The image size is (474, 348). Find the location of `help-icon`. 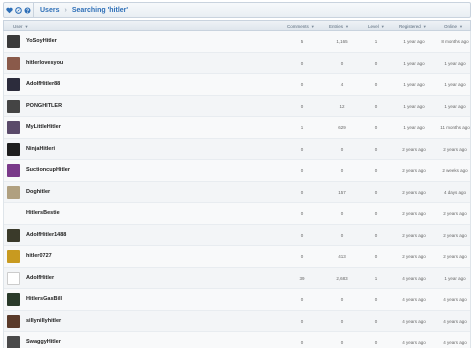

help-icon is located at coordinates (27, 10).